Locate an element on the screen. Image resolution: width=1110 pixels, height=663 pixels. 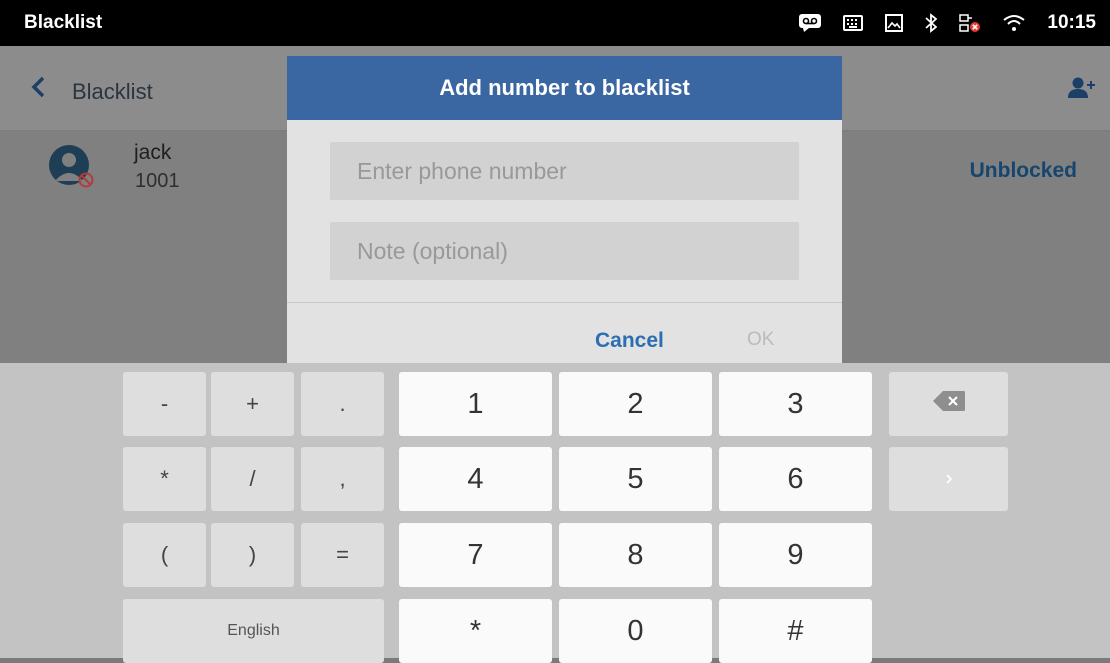
key-1: 1 is located at coordinates (475, 404).